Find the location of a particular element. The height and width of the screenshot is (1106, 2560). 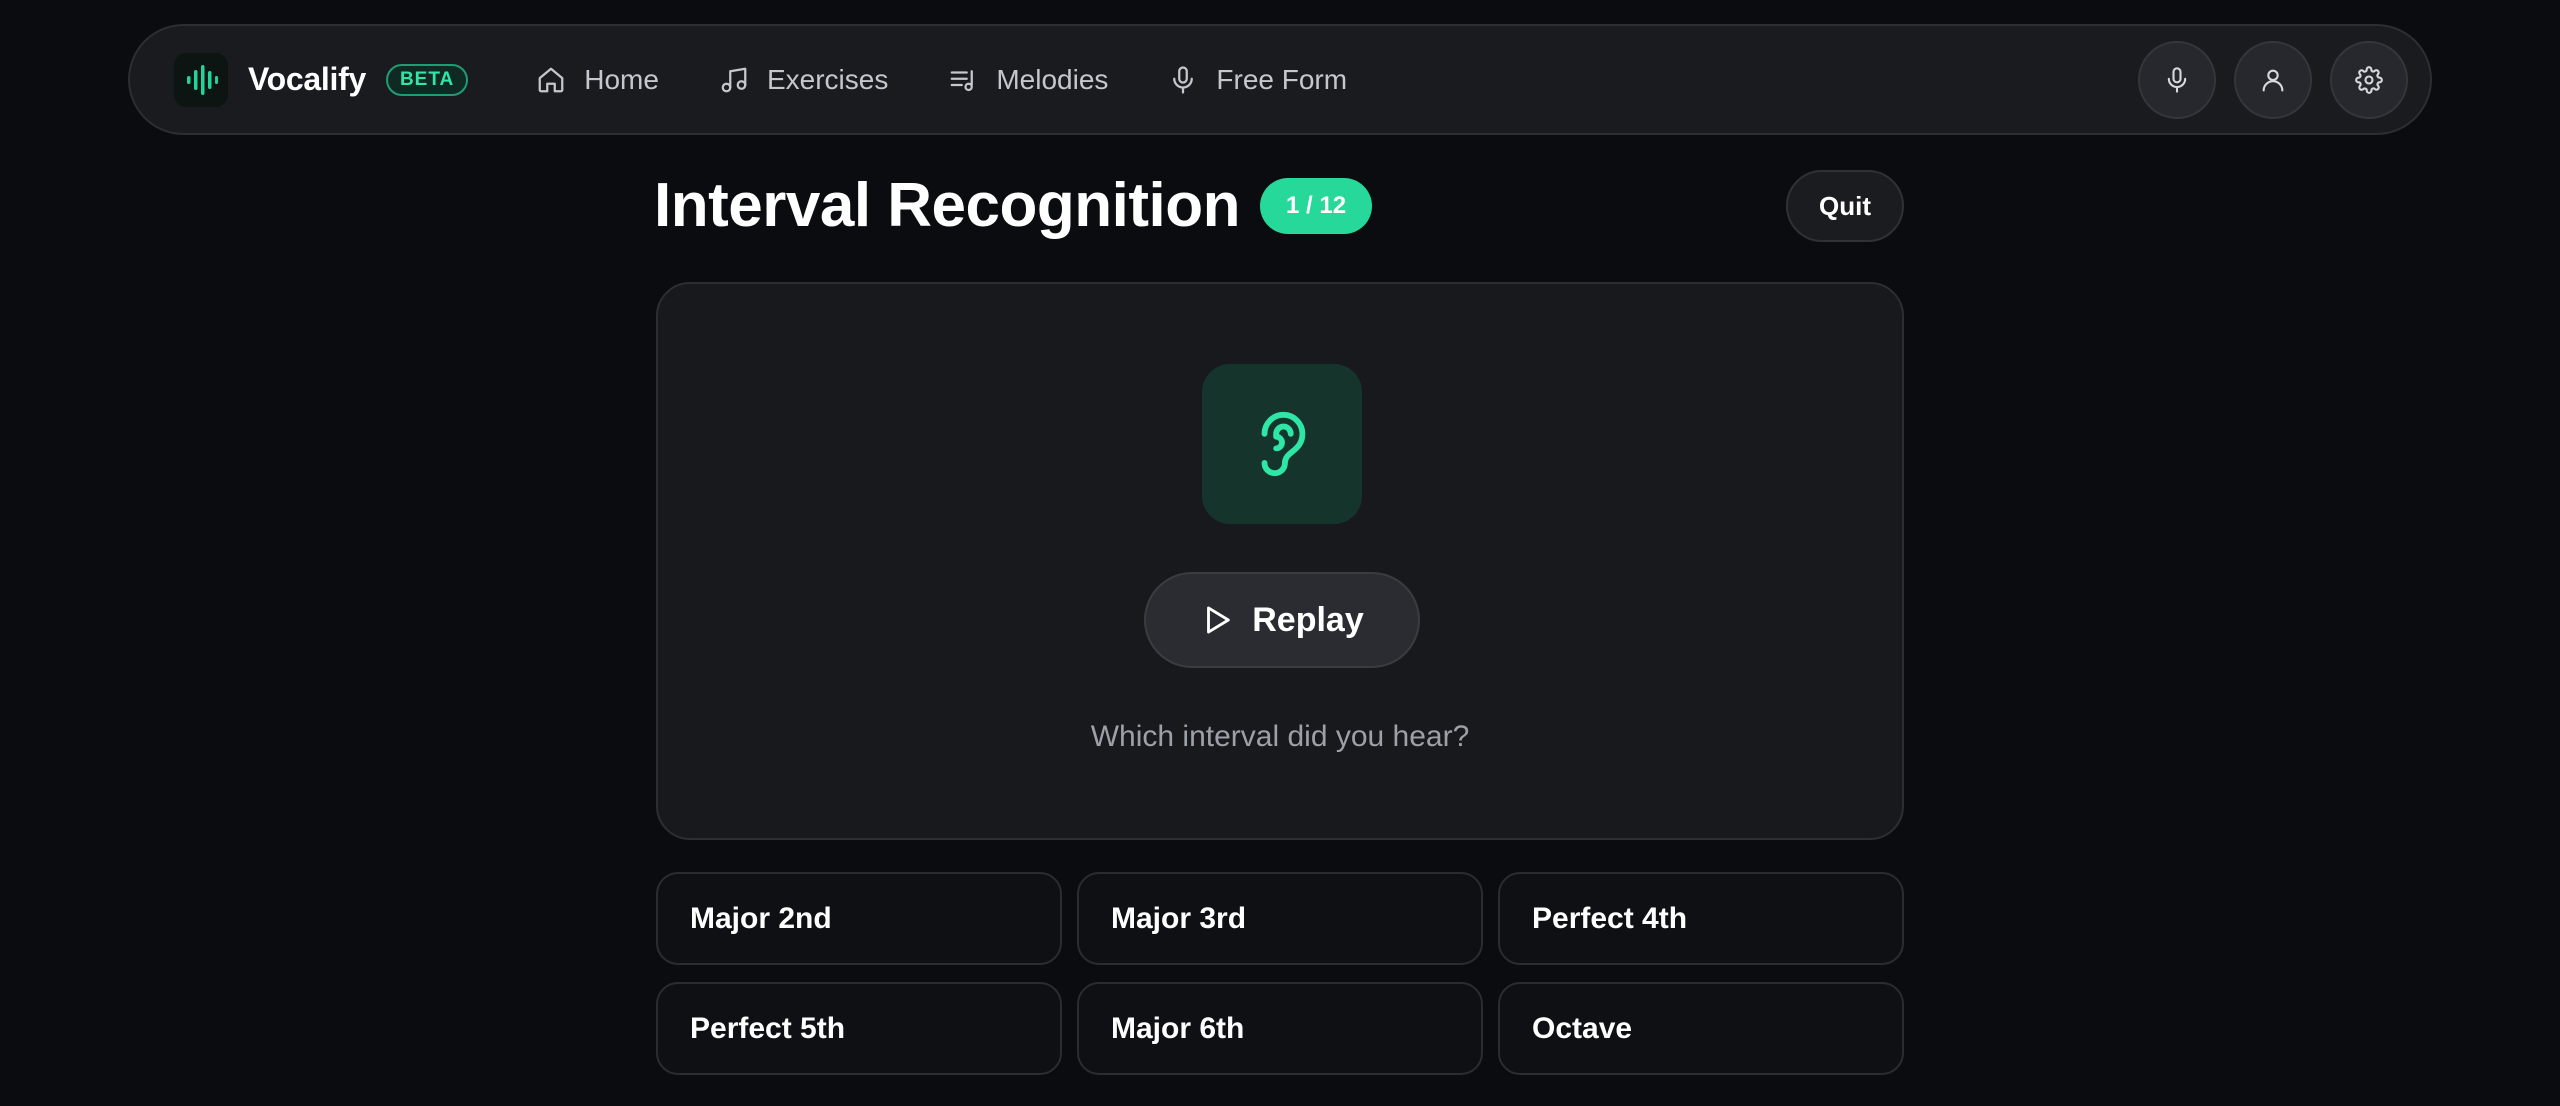

question-text: Which interval did you hear? is located at coordinates (1280, 736).